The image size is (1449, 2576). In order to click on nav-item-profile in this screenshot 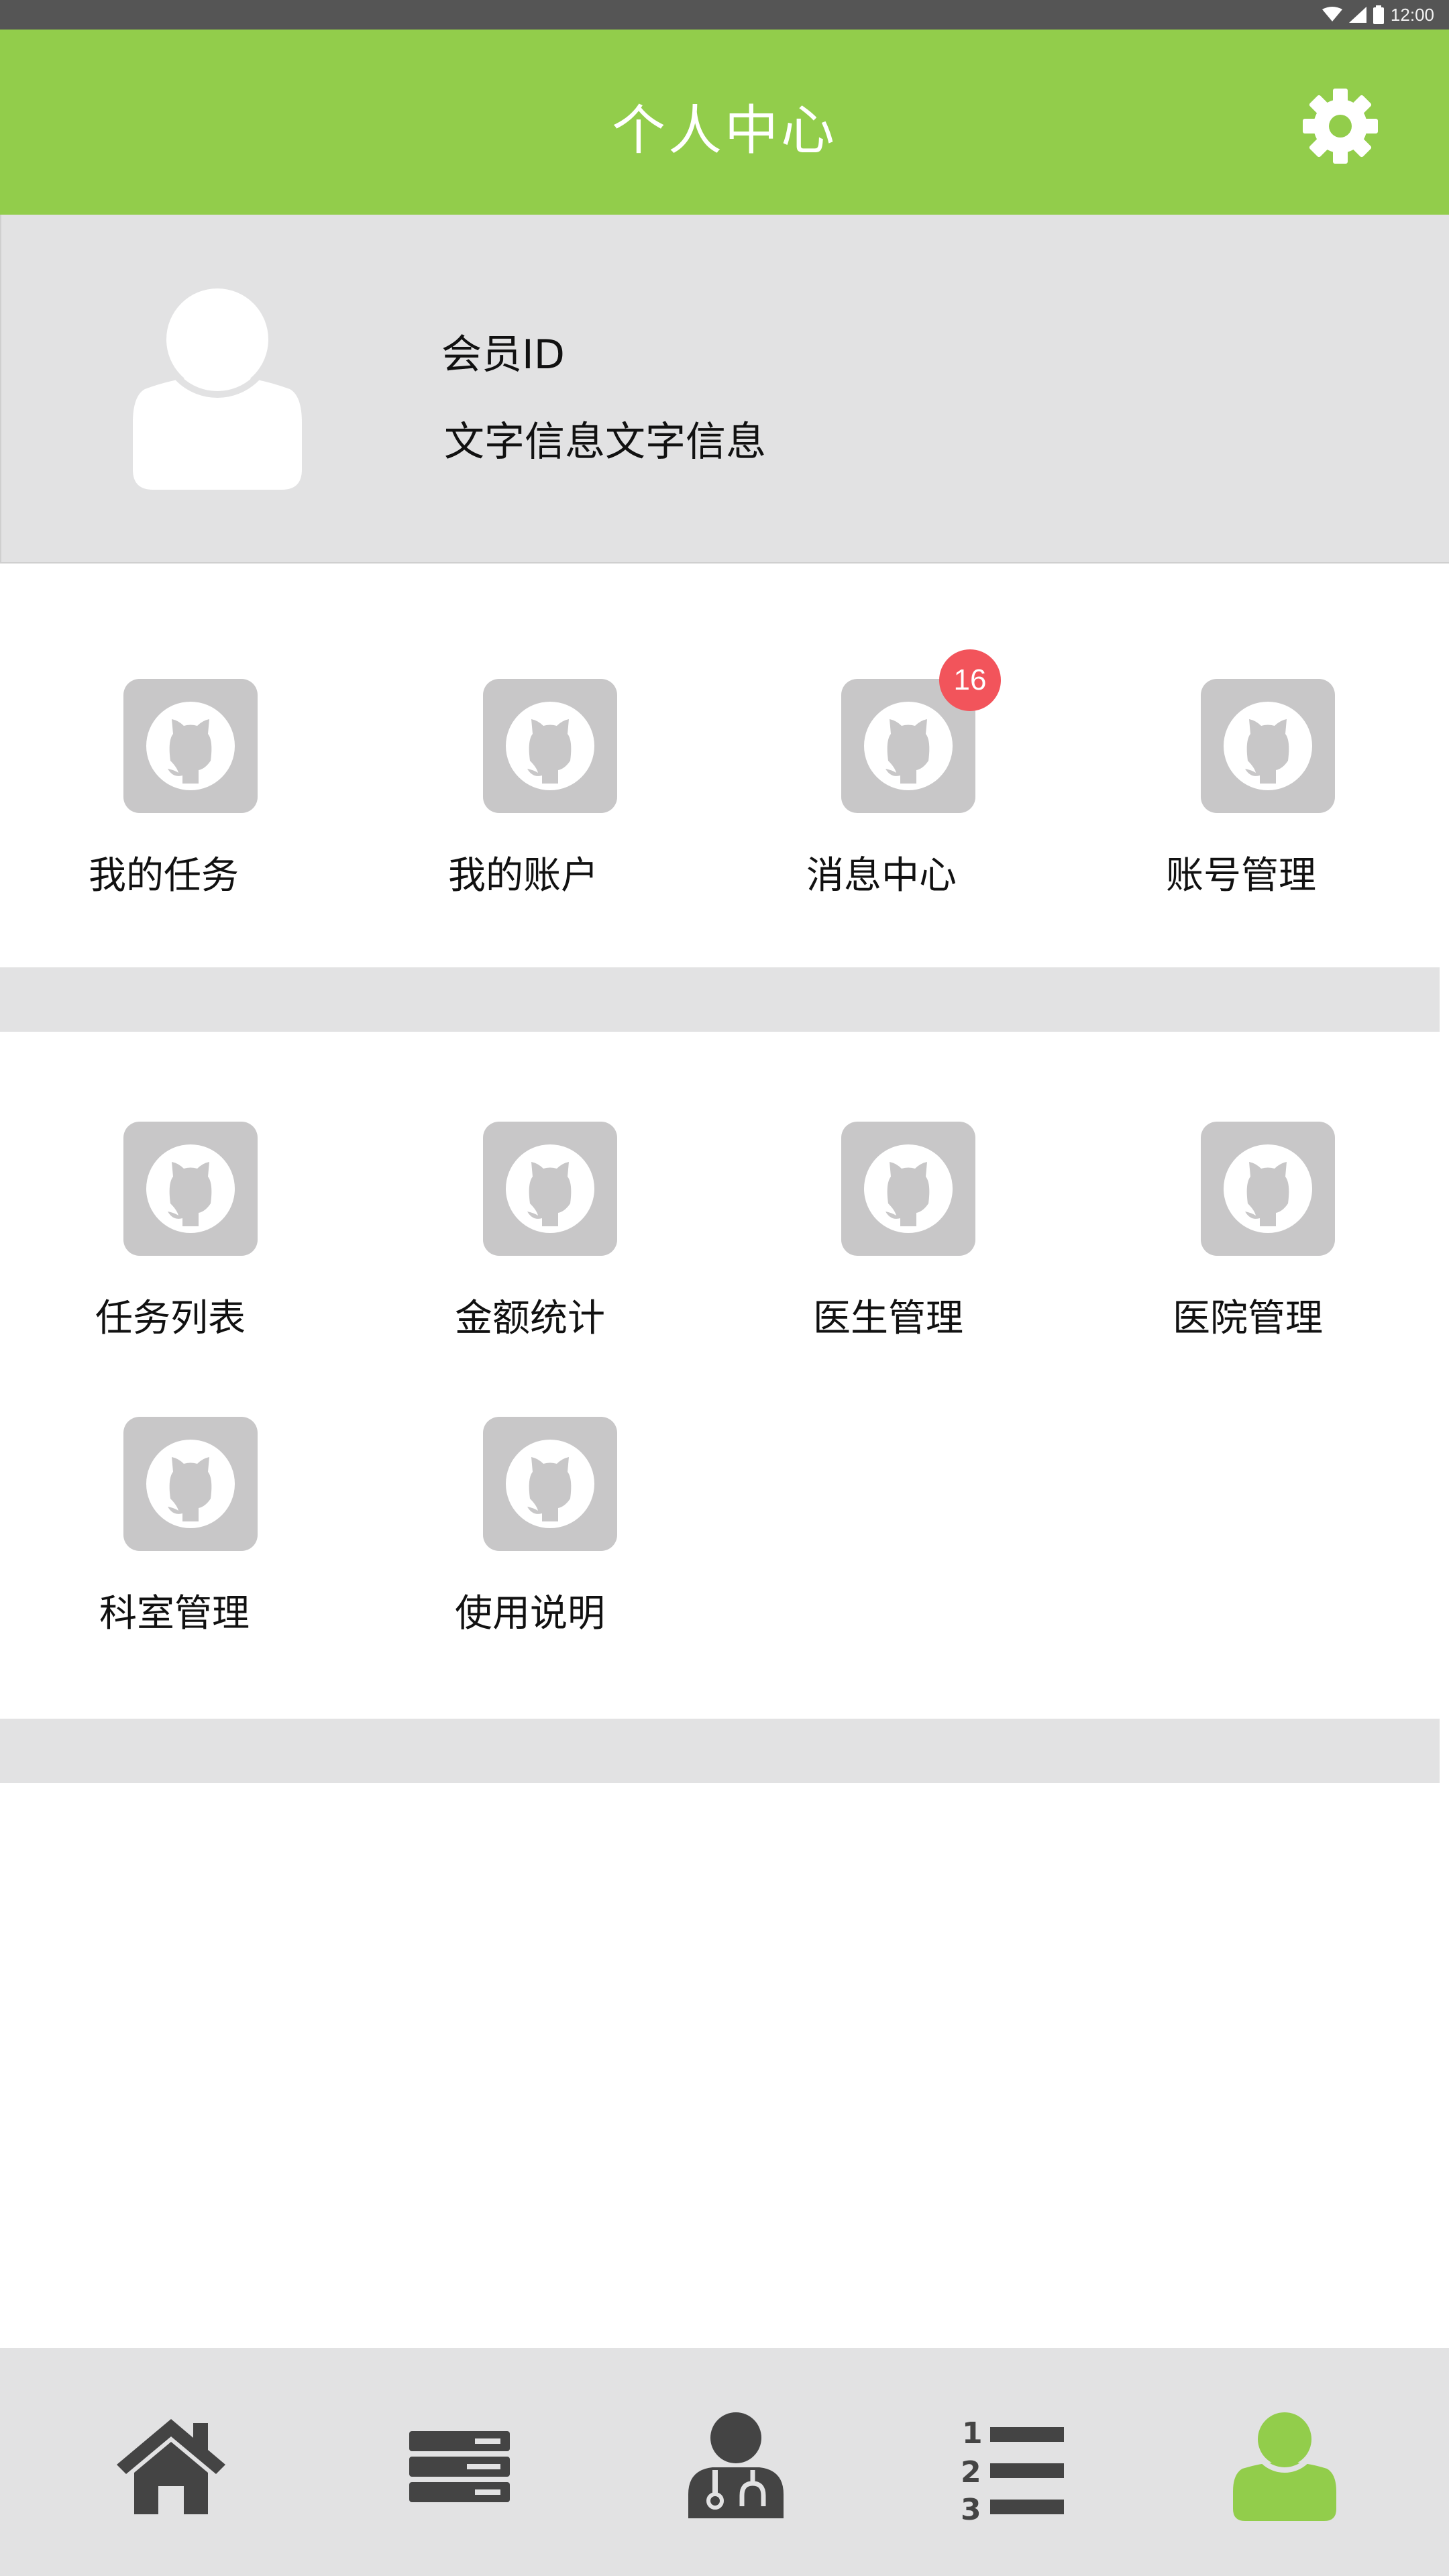, I will do `click(1285, 2464)`.